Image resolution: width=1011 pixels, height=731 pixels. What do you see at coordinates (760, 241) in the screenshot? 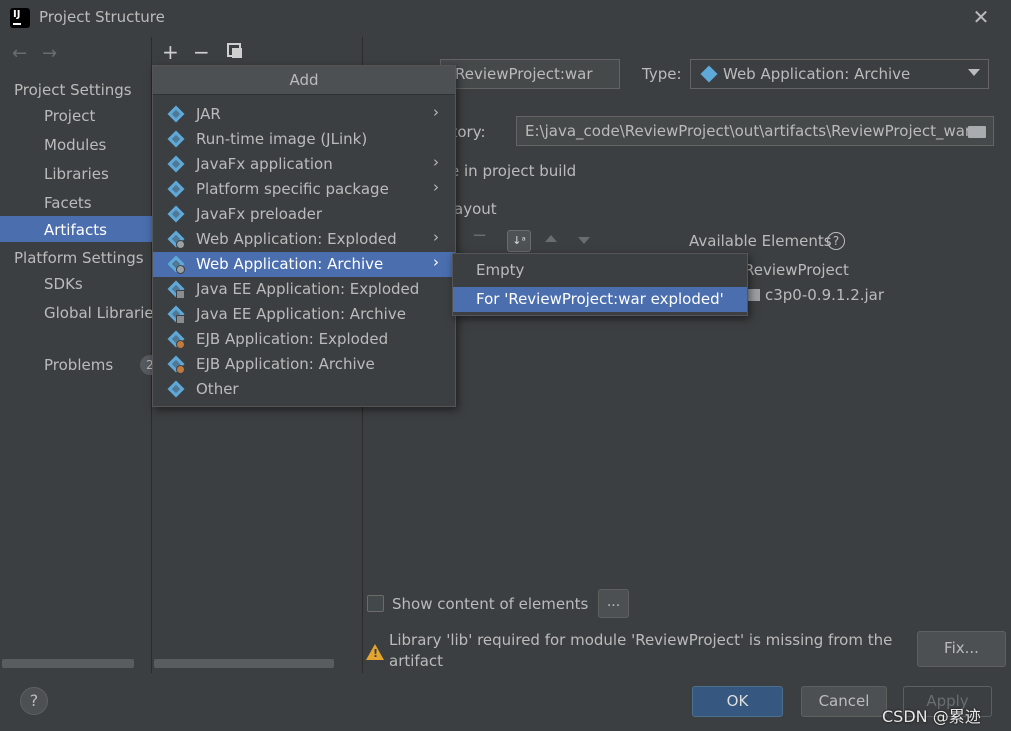
I see `available-elements-label: Available Elements` at bounding box center [760, 241].